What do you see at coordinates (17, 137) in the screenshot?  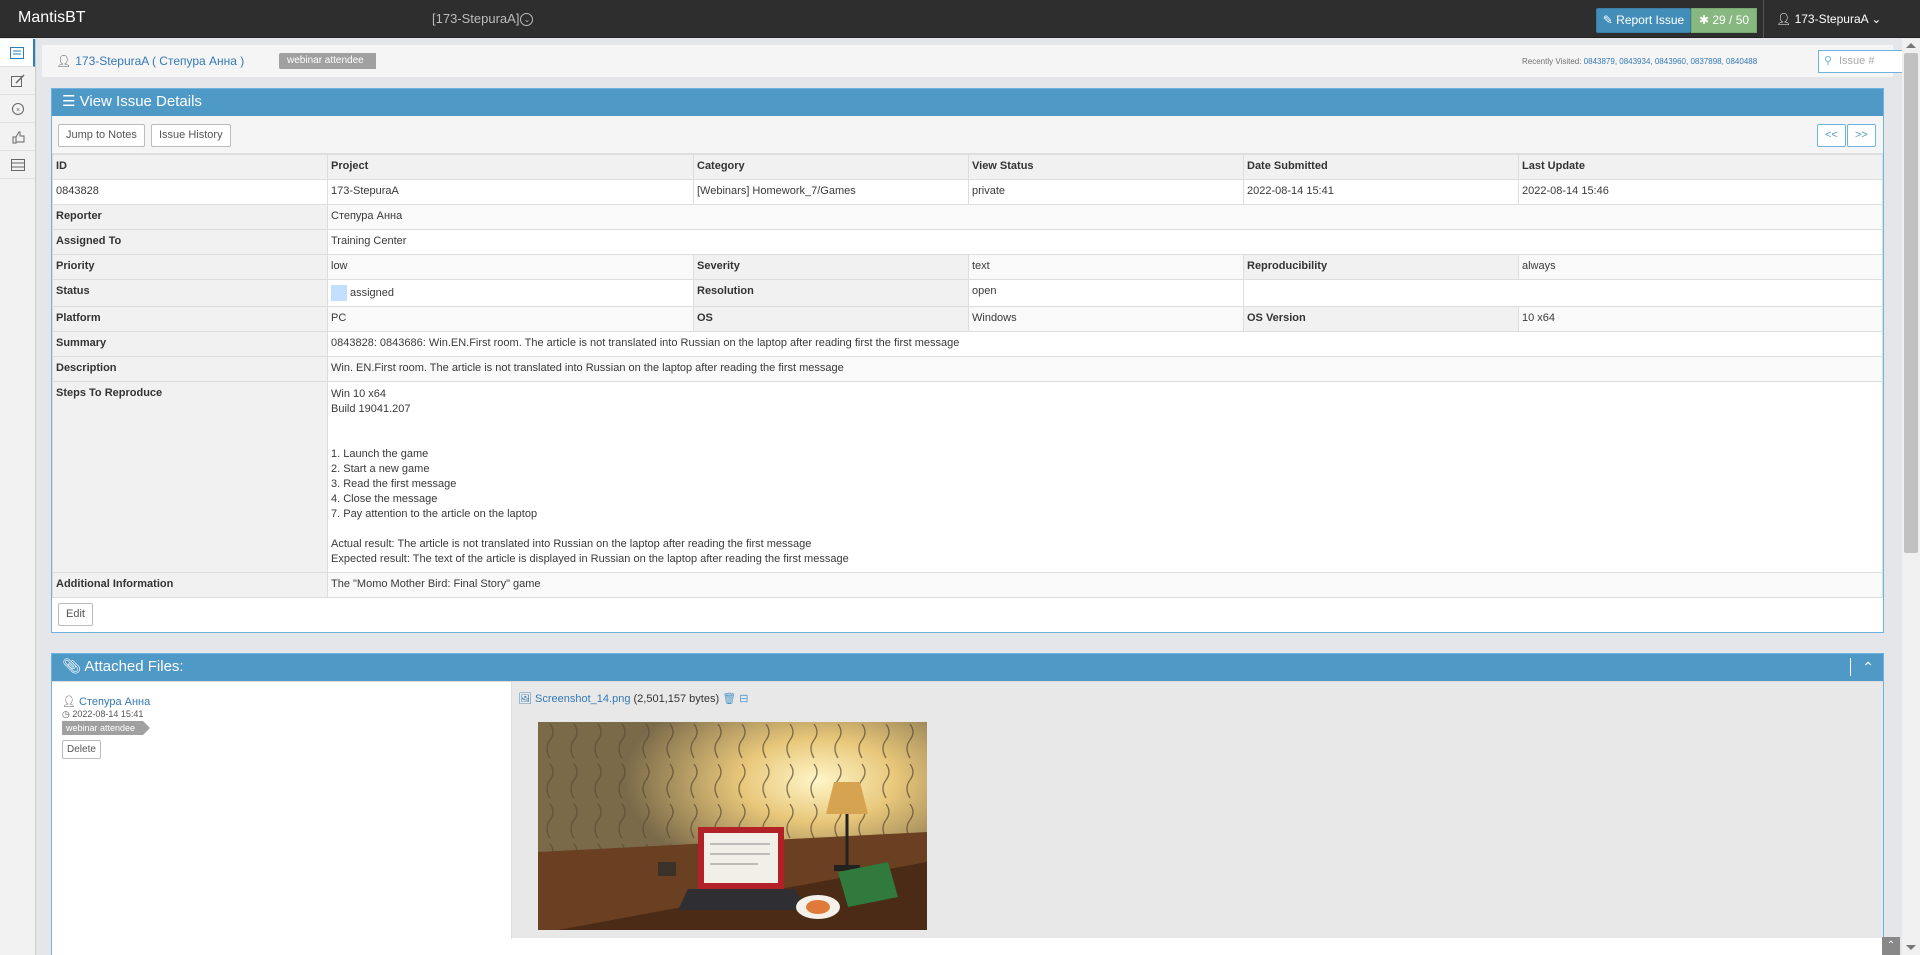 I see `sidebar-item-roadmap` at bounding box center [17, 137].